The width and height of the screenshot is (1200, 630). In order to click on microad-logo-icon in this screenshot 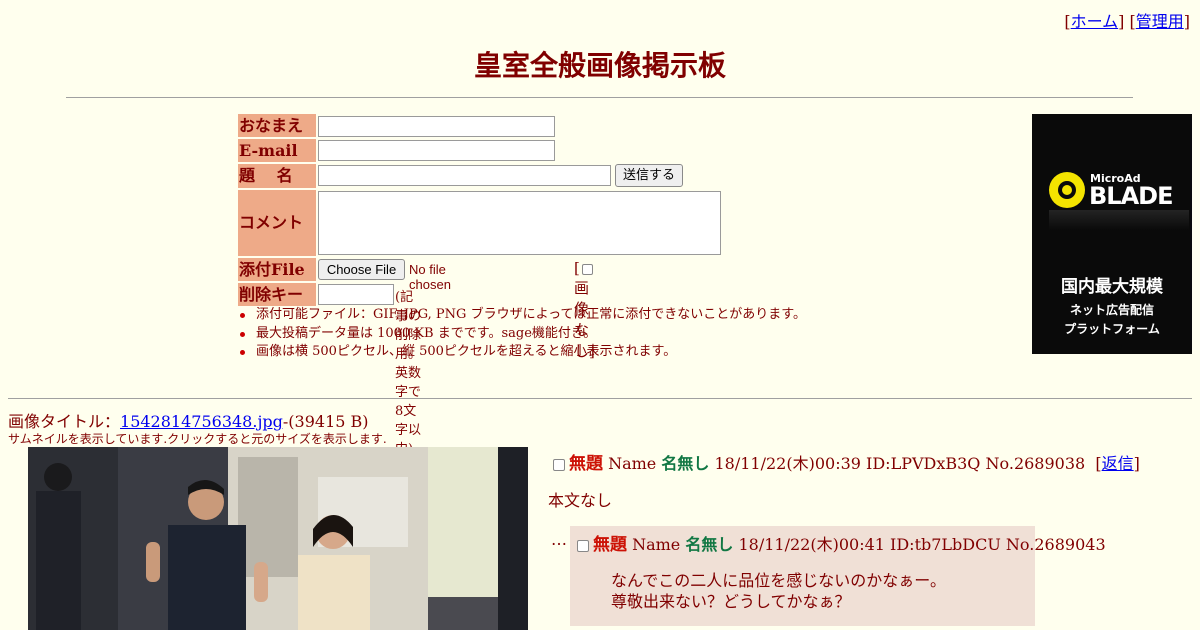, I will do `click(1067, 190)`.